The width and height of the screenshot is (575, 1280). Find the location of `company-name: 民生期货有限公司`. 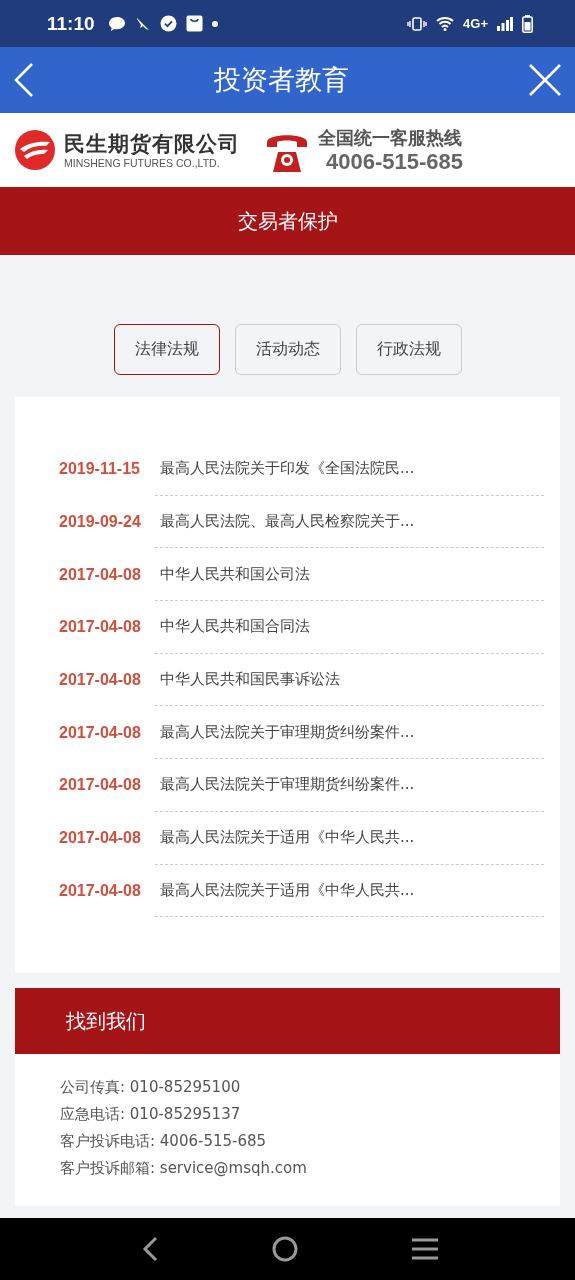

company-name: 民生期货有限公司 is located at coordinates (152, 143).